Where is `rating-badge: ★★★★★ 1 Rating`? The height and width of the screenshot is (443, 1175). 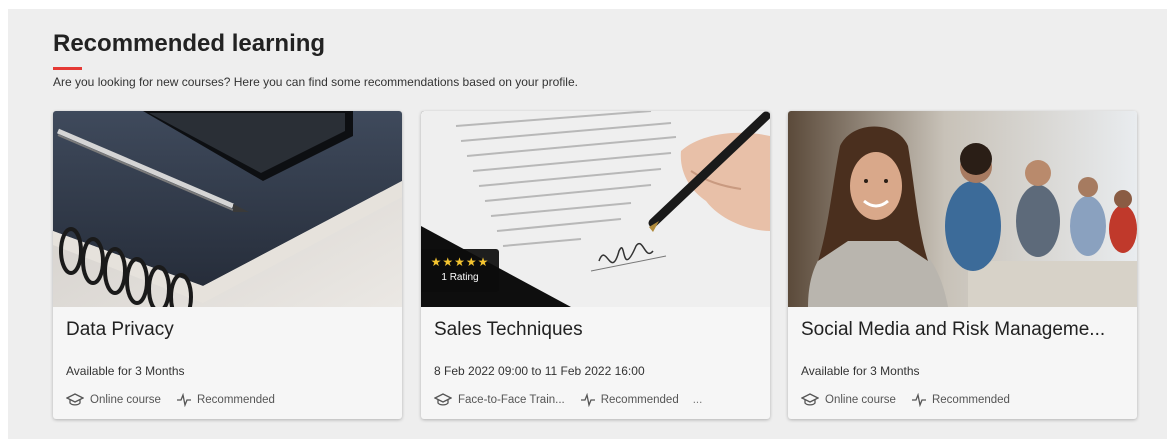
rating-badge: ★★★★★ 1 Rating is located at coordinates (460, 270).